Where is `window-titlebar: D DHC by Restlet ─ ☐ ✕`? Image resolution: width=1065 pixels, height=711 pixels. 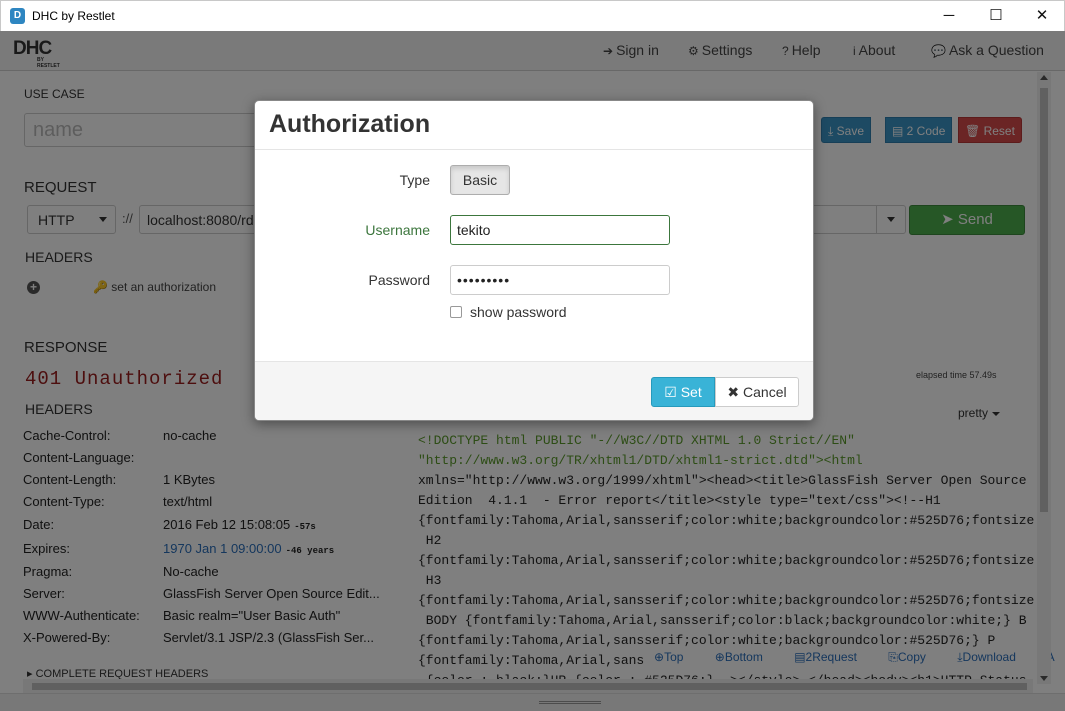 window-titlebar: D DHC by Restlet ─ ☐ ✕ is located at coordinates (532, 15).